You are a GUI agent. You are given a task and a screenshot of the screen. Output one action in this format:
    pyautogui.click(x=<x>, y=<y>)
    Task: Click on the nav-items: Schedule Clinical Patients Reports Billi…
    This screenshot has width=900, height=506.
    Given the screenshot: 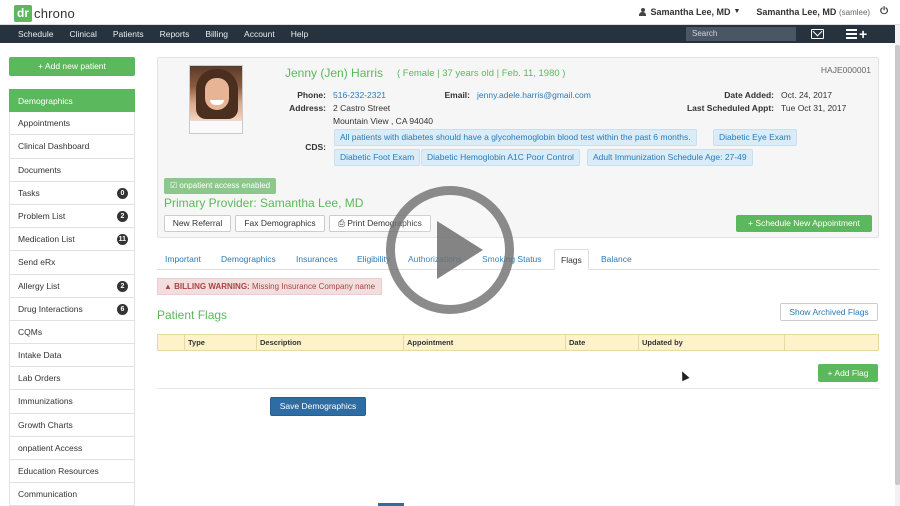 What is the action you would take?
    pyautogui.click(x=163, y=34)
    